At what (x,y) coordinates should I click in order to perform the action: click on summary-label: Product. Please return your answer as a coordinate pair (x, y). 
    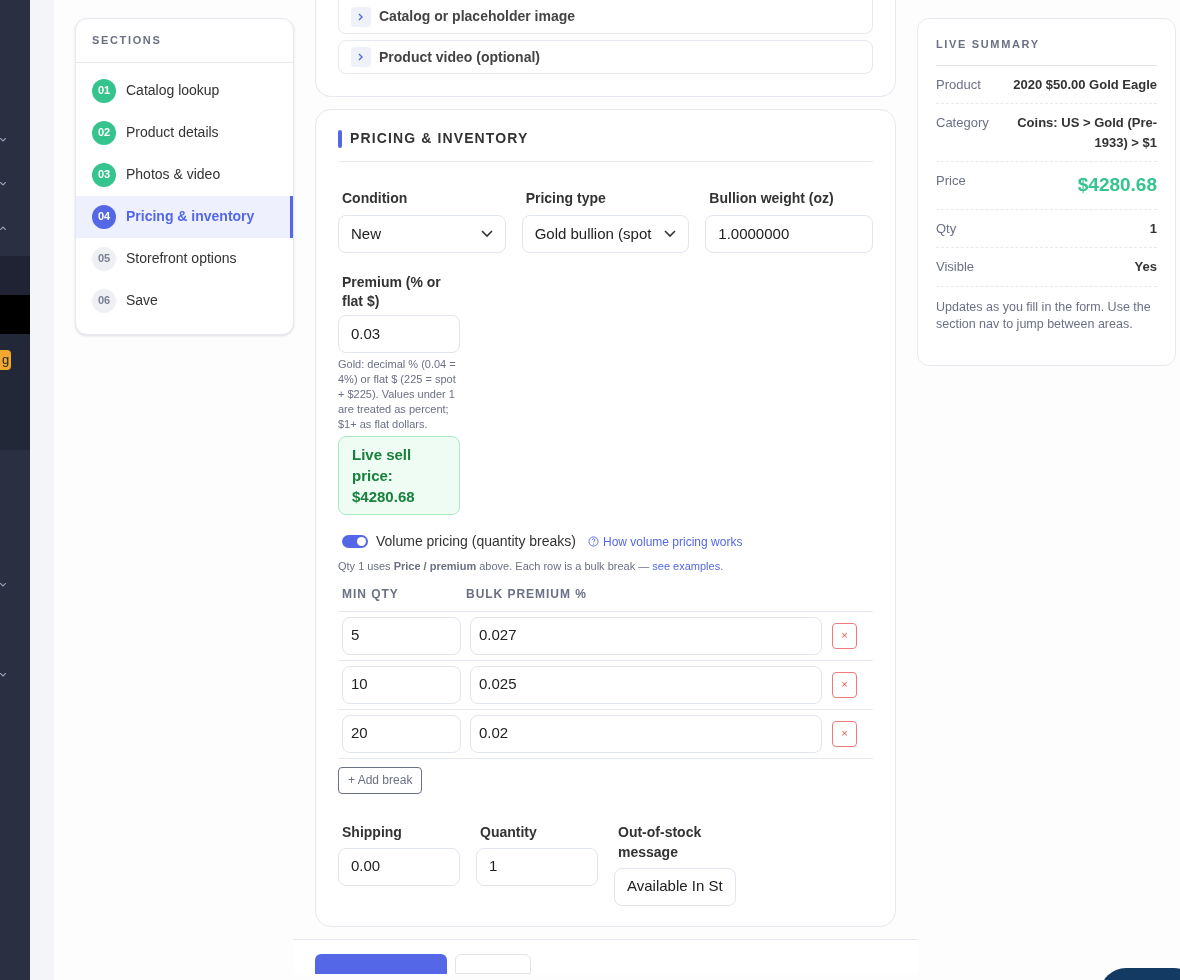
    Looking at the image, I should click on (958, 84).